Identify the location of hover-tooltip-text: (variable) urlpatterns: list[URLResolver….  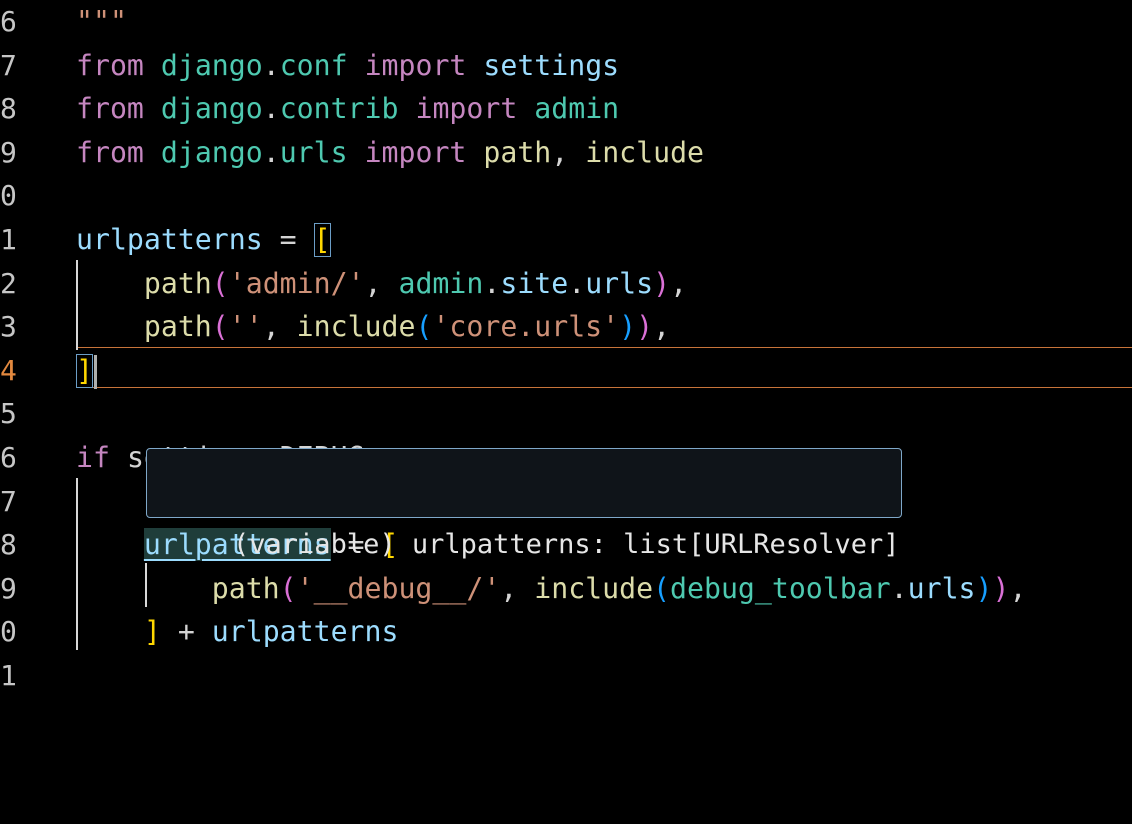
(566, 544).